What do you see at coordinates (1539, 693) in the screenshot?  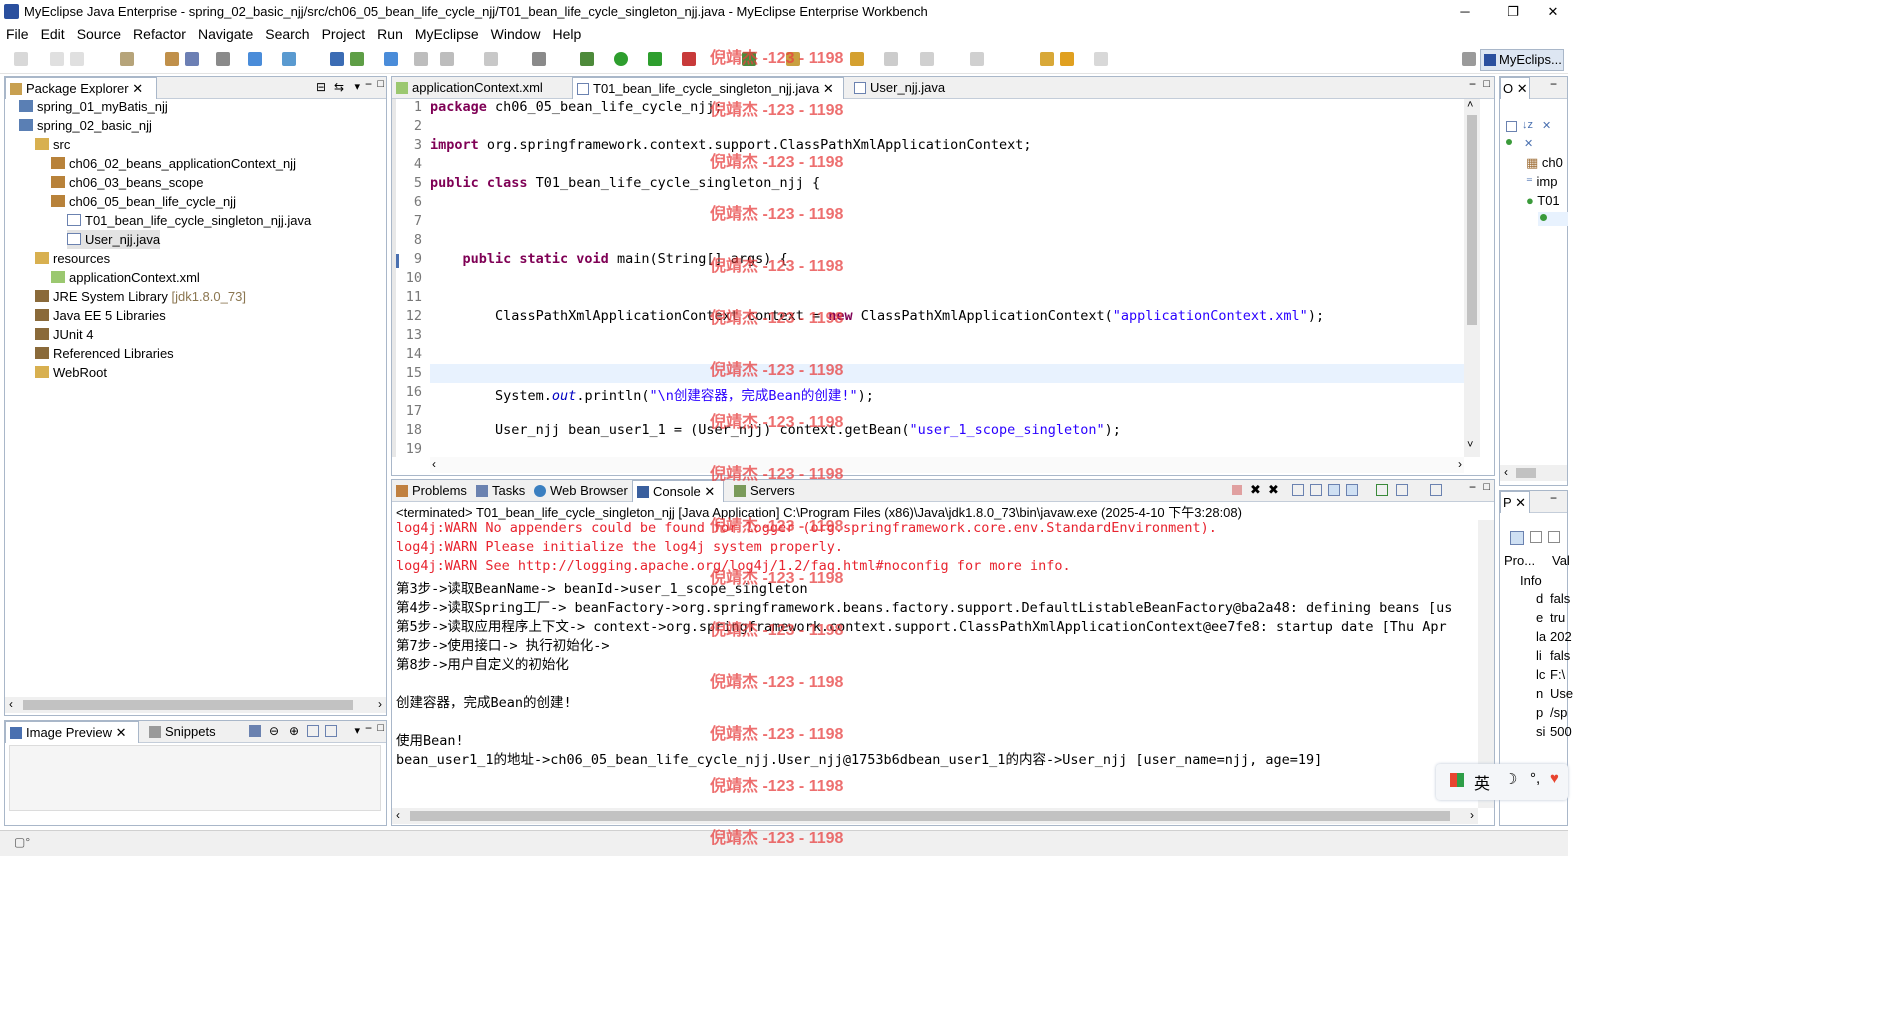 I see `property-key: n` at bounding box center [1539, 693].